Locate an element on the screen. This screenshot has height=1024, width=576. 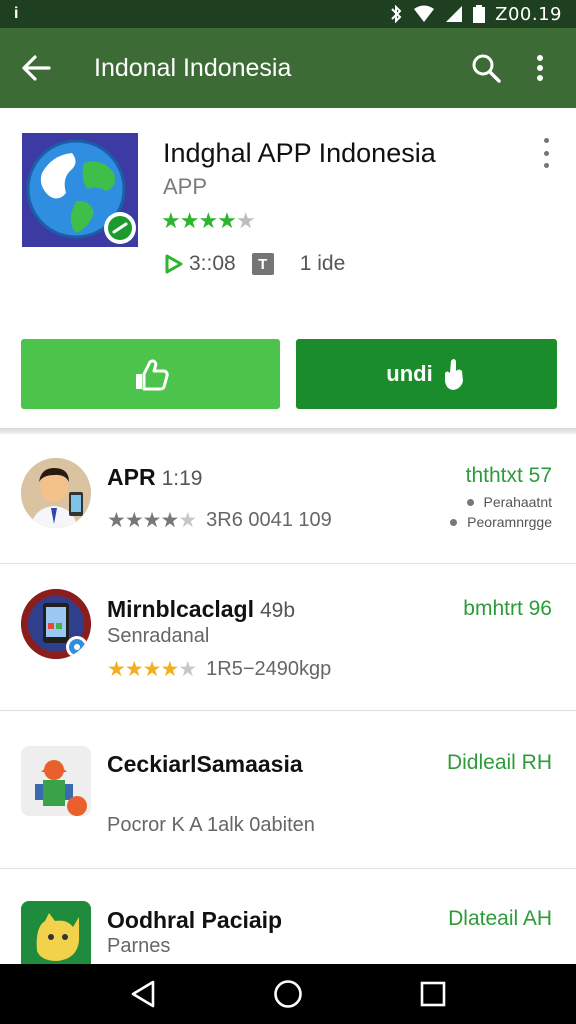
nav-home-button is located at coordinates (288, 994).